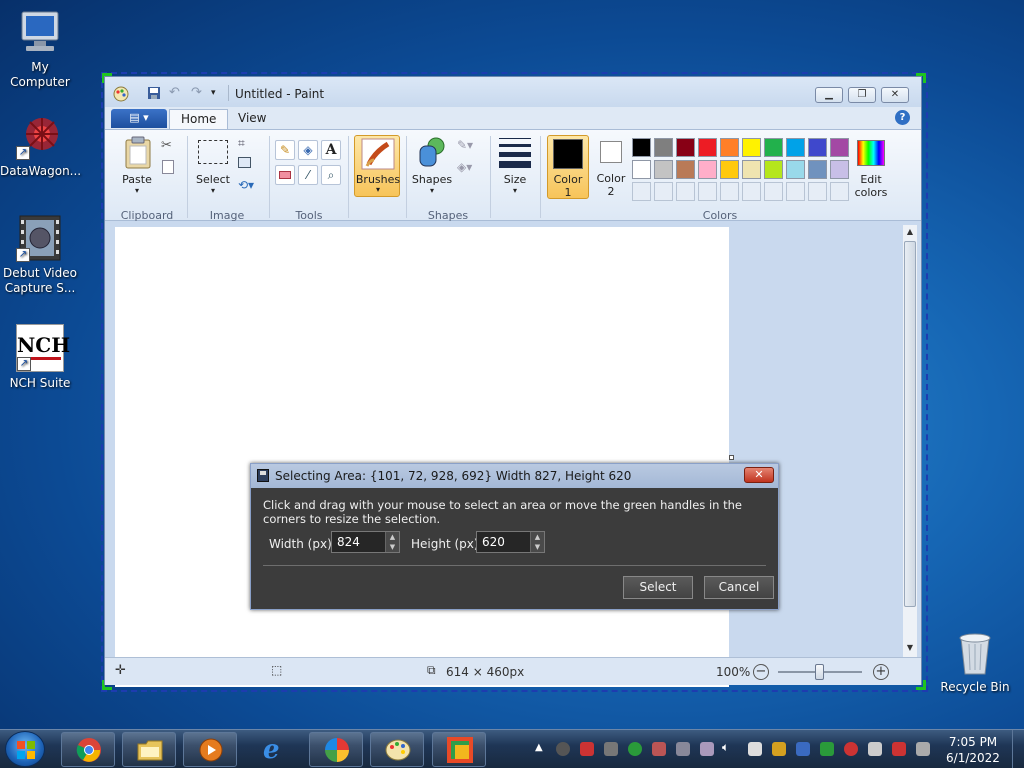  I want to click on taskbar-chrome, so click(88, 749).